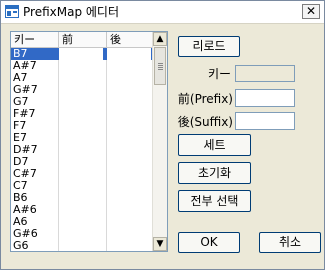  I want to click on prefix-label: 前(Prefix), so click(205, 99).